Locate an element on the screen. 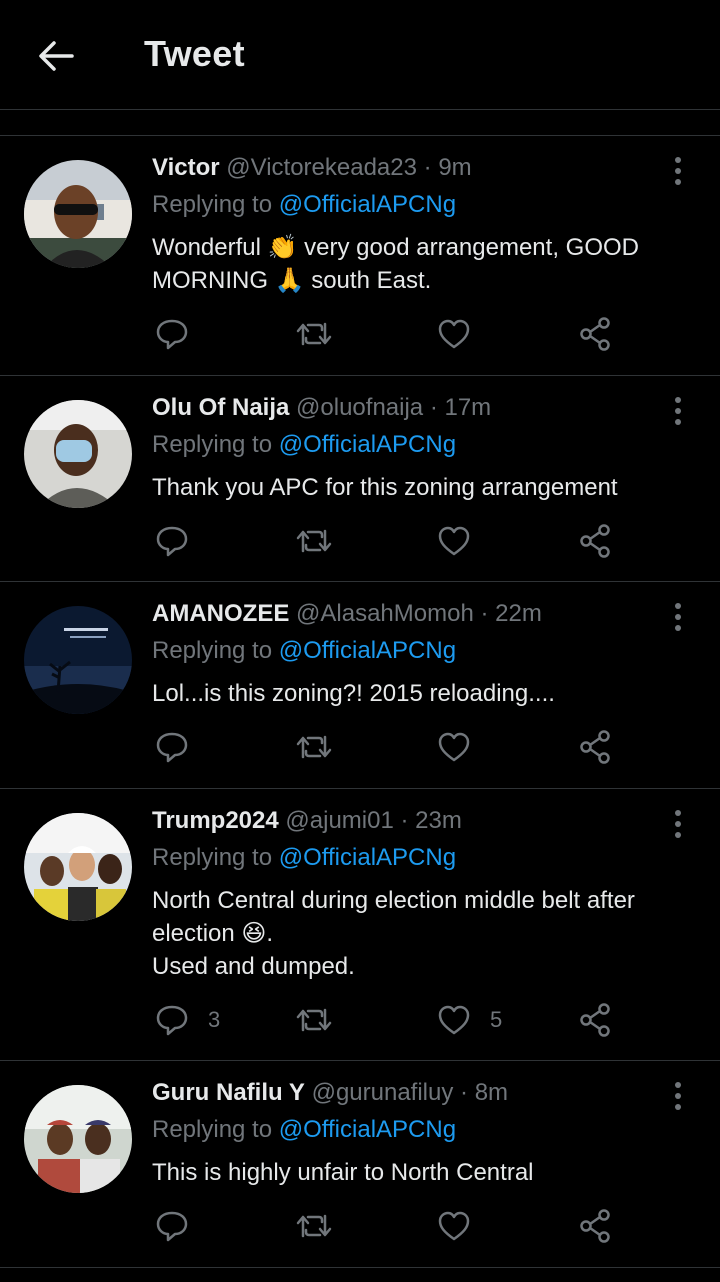 This screenshot has height=1282, width=720. display-name: Trump2024 is located at coordinates (215, 820).